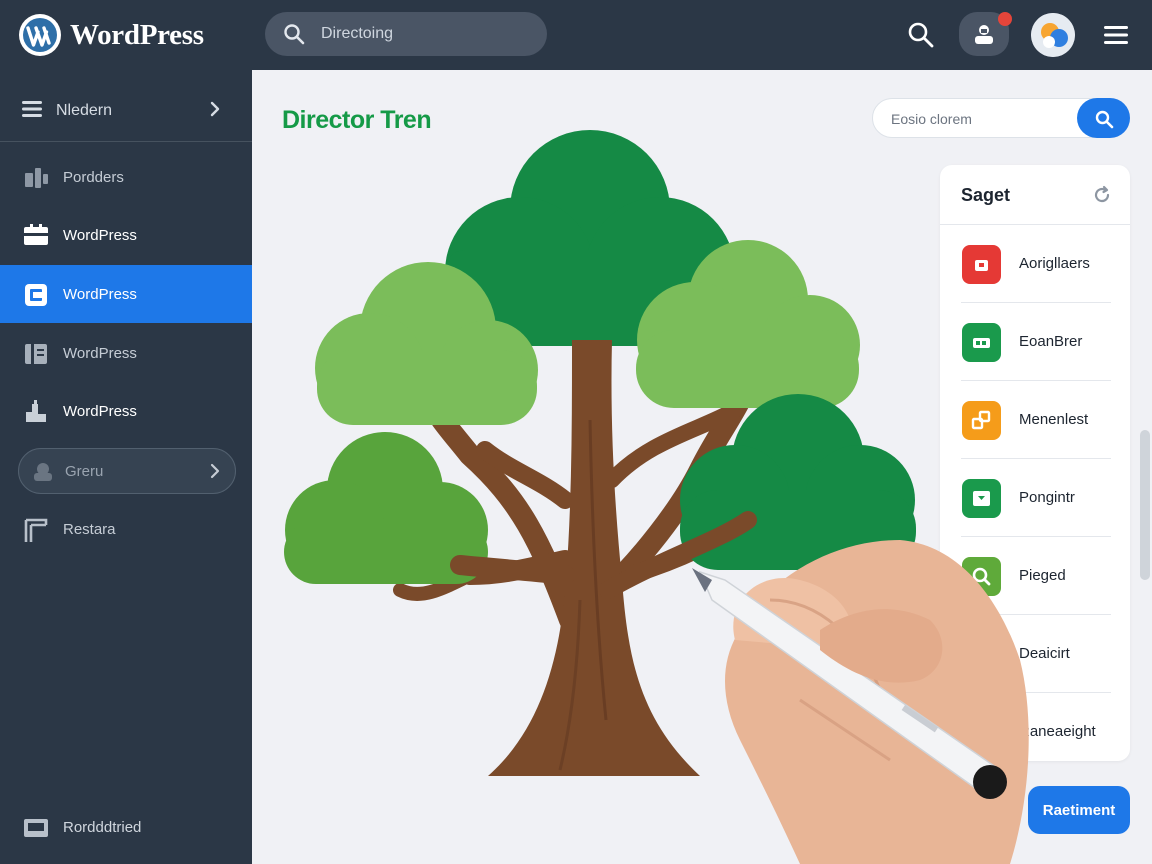  I want to click on user-group-icon, so click(43, 472).